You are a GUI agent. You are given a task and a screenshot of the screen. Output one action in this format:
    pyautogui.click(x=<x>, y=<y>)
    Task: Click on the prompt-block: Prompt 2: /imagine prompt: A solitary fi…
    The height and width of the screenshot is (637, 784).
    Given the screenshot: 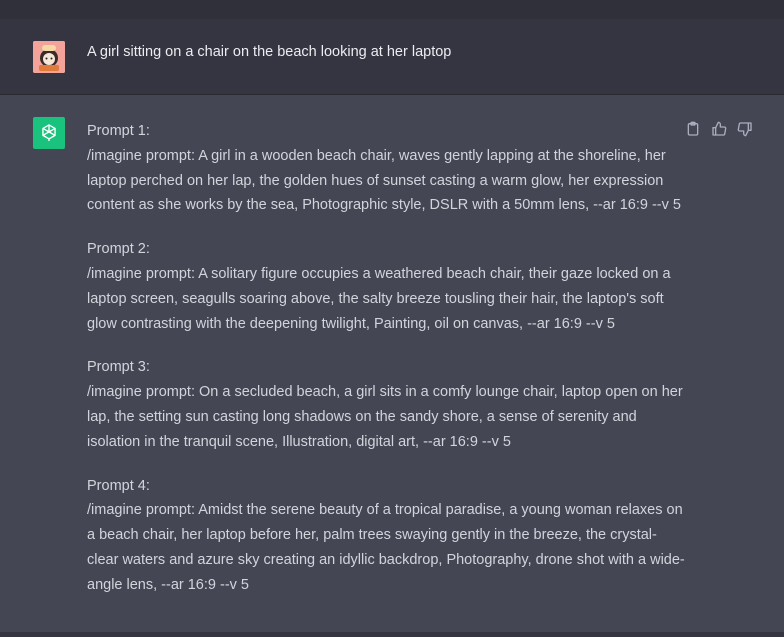 What is the action you would take?
    pyautogui.click(x=387, y=286)
    